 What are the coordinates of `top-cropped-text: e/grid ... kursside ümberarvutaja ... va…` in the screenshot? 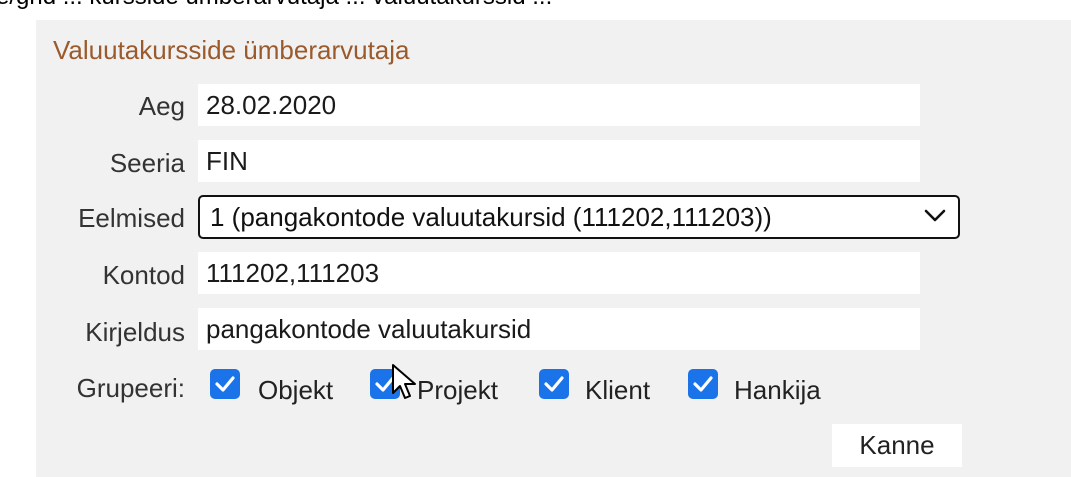 It's located at (535, 5).